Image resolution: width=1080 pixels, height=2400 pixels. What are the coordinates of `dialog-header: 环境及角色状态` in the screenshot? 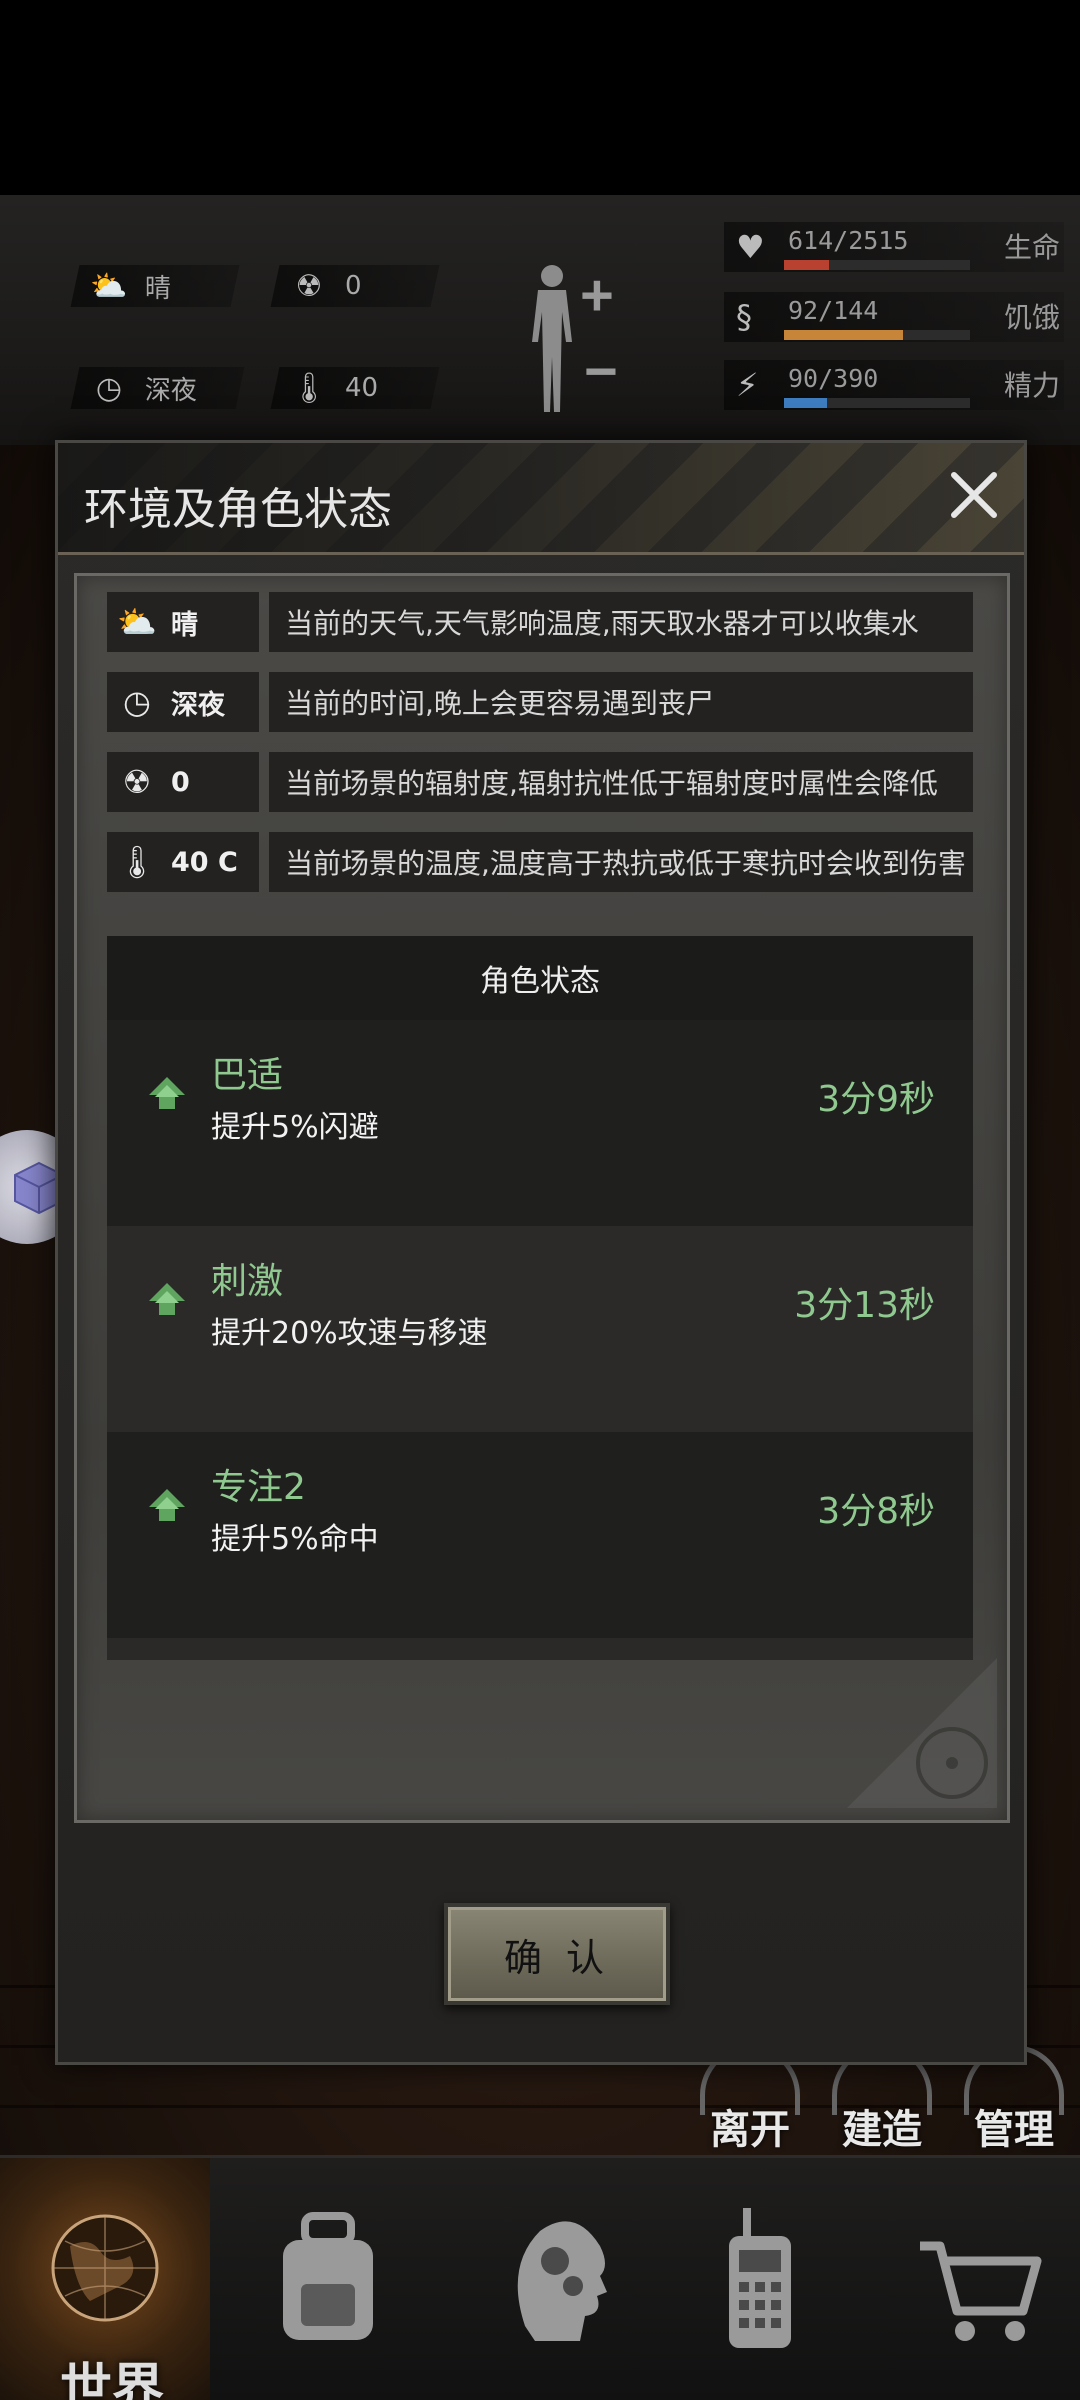 It's located at (541, 499).